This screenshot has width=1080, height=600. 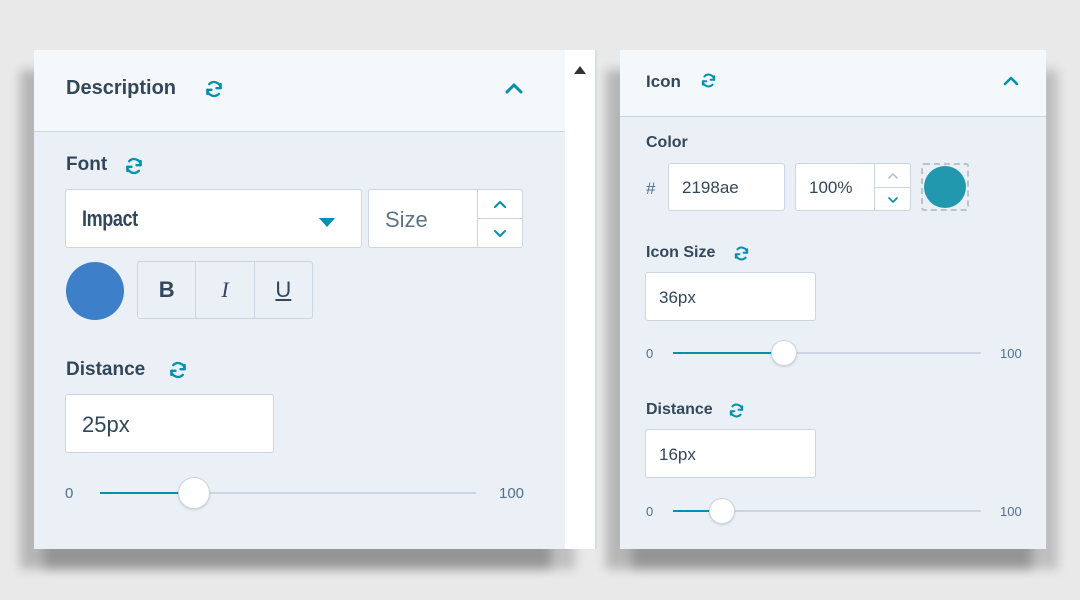 What do you see at coordinates (106, 424) in the screenshot?
I see `distance-value: 25px` at bounding box center [106, 424].